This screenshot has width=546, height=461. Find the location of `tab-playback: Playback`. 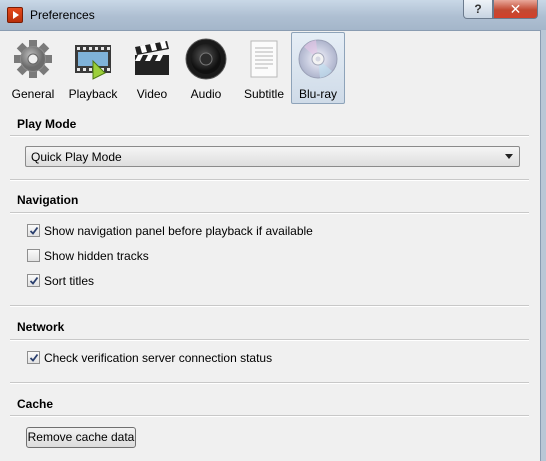

tab-playback: Playback is located at coordinates (93, 68).